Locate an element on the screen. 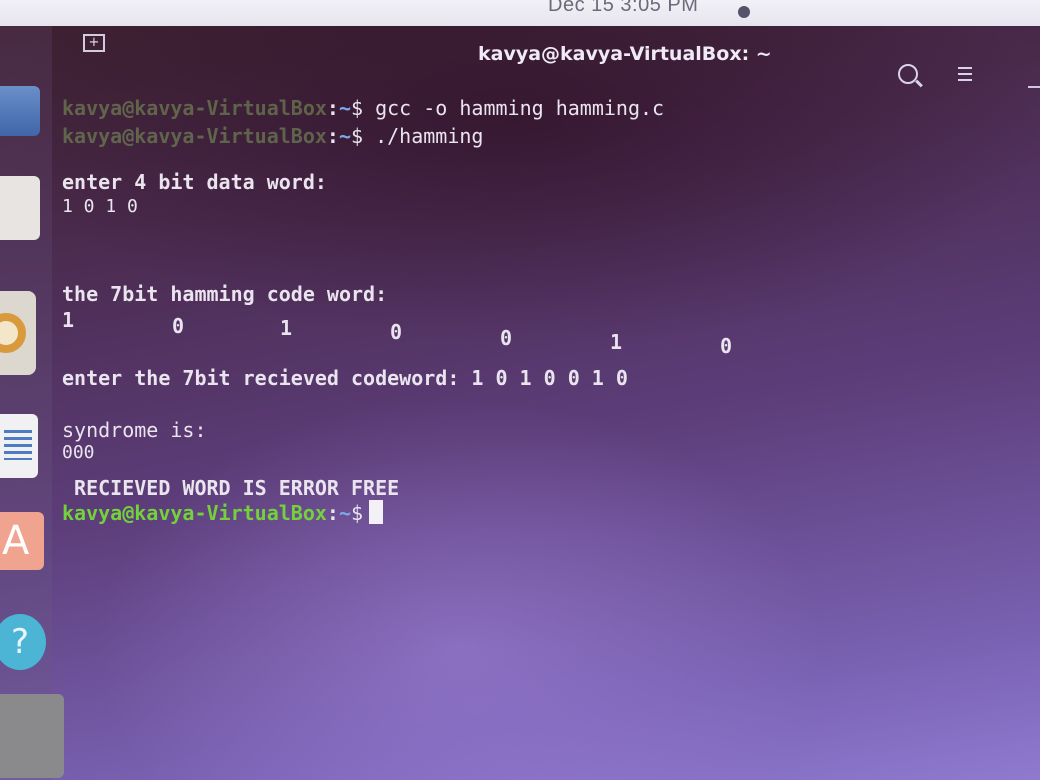 The image size is (1040, 780). status-dot-icon is located at coordinates (744, 12).